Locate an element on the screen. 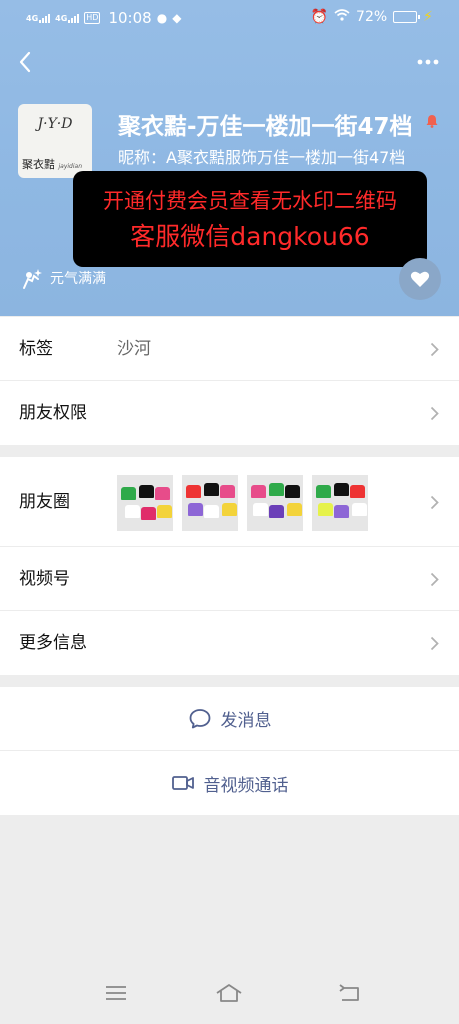 The width and height of the screenshot is (459, 1024). menu-icon is located at coordinates (116, 993).